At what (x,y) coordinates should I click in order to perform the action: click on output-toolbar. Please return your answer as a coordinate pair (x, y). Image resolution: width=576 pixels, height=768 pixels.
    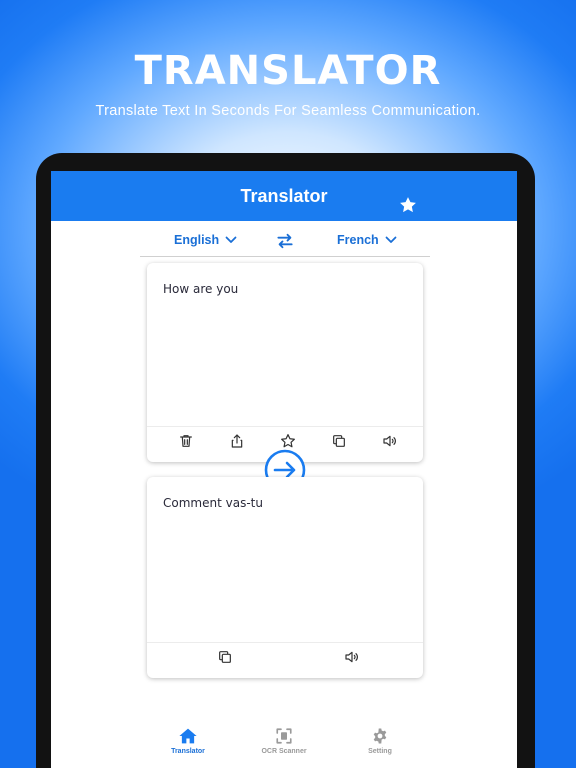
    Looking at the image, I should click on (285, 656).